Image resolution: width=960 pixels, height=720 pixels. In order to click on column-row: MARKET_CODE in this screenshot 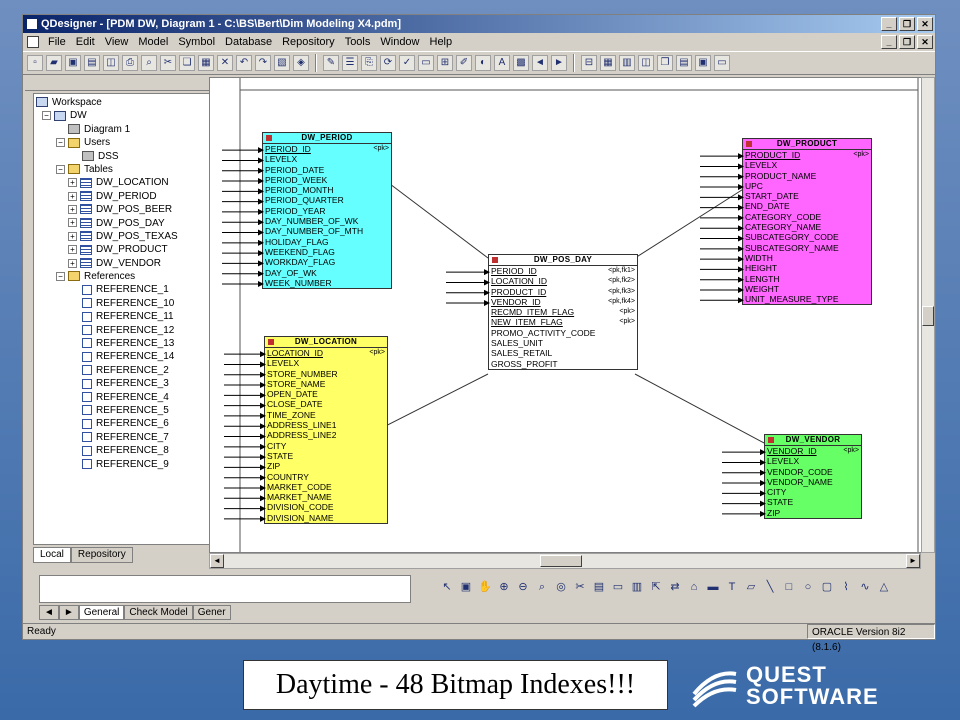, I will do `click(326, 487)`.